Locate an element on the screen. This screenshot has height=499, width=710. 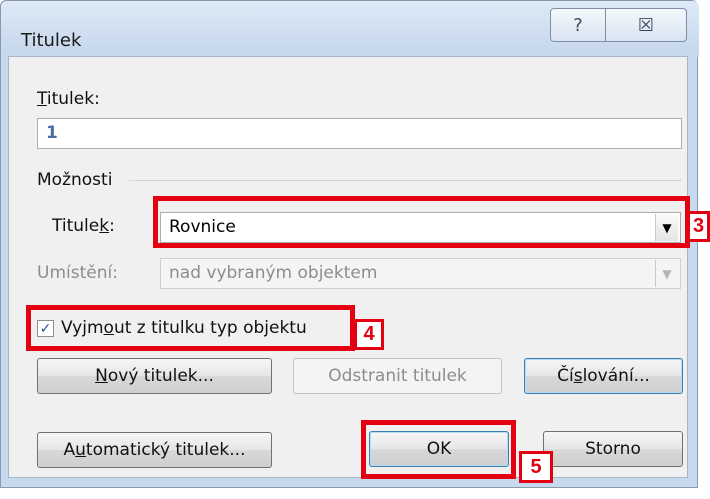
window-title: Titulek is located at coordinates (51, 40).